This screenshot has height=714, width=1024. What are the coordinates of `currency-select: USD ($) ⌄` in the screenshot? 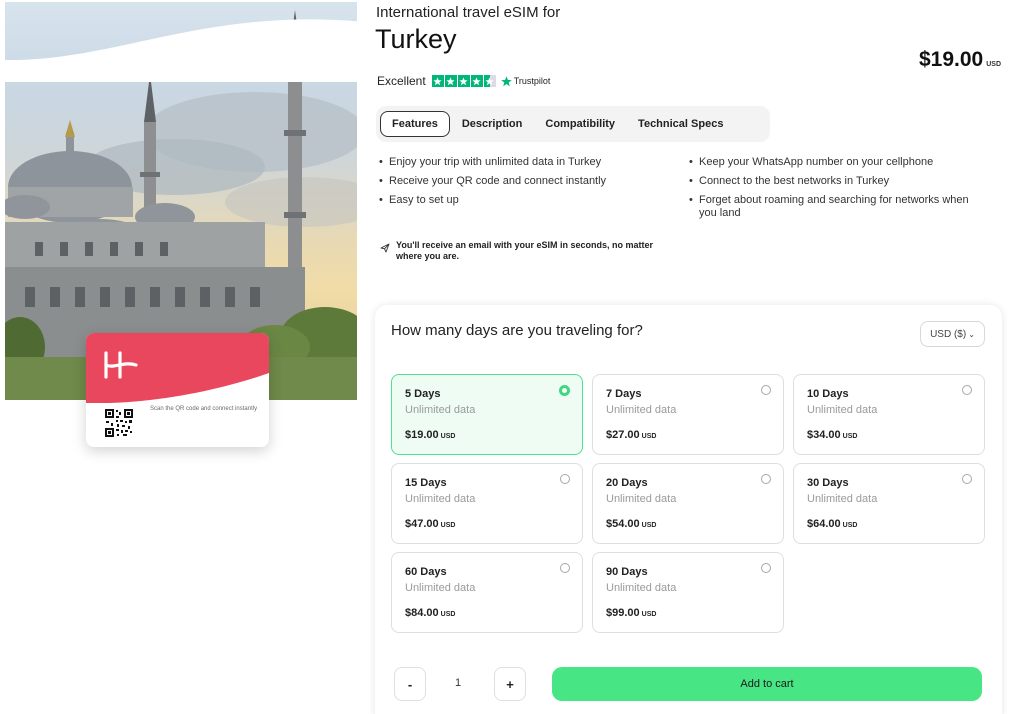 It's located at (952, 334).